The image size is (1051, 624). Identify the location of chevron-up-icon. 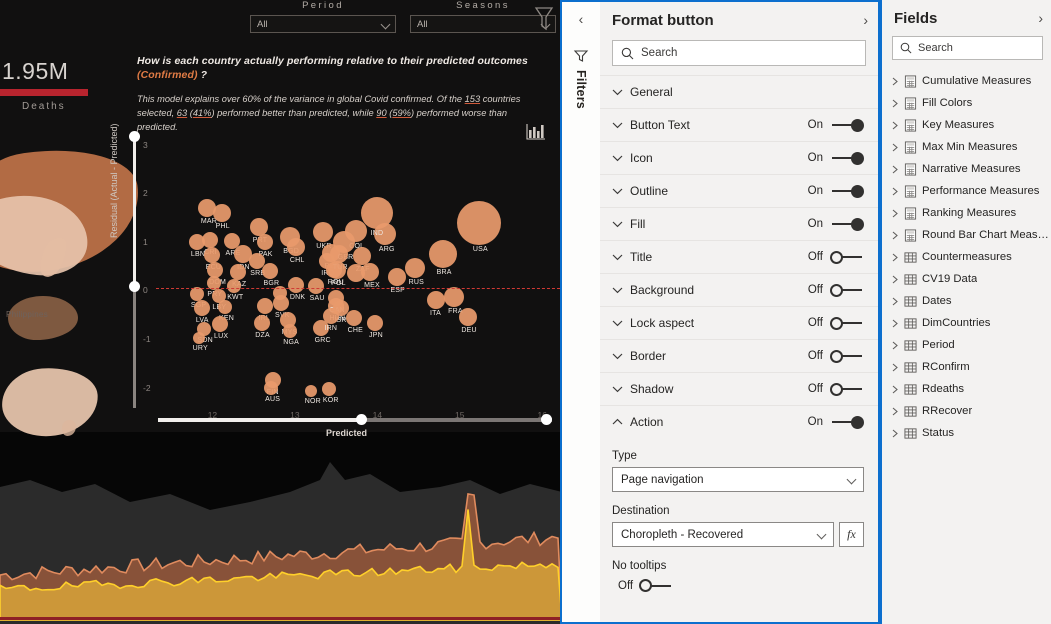
(619, 422).